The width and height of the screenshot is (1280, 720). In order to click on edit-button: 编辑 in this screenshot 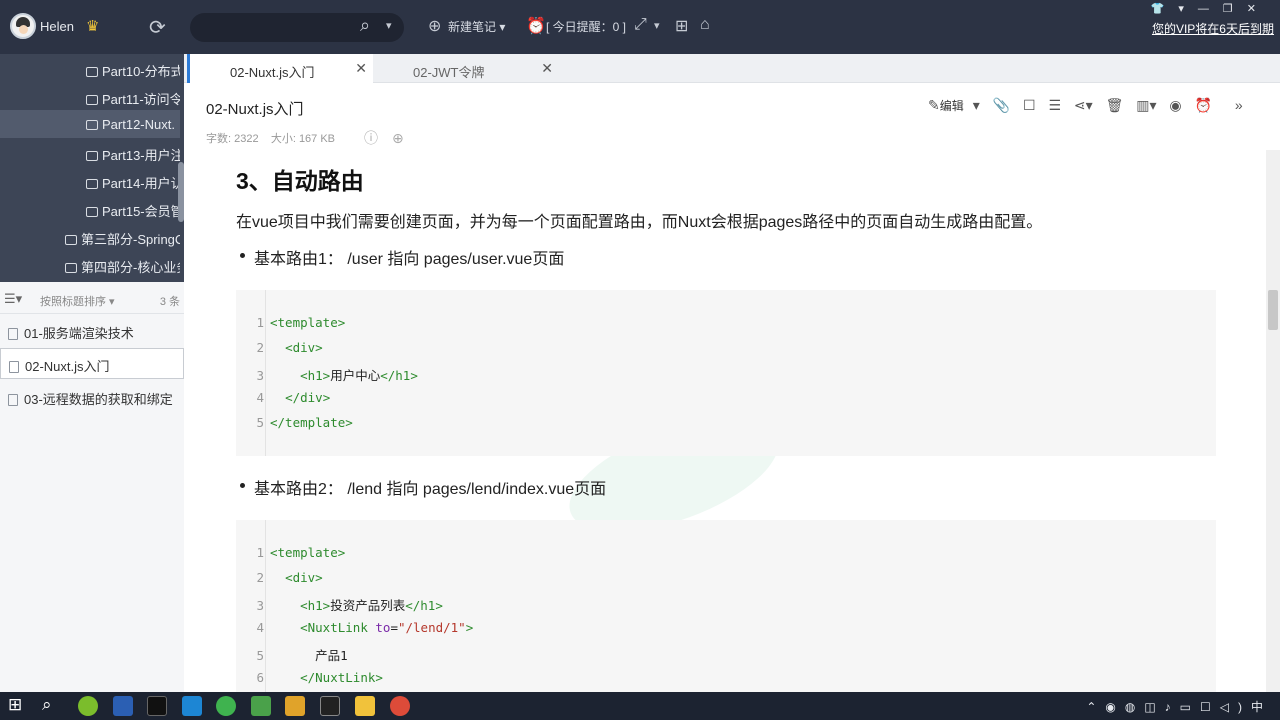, I will do `click(952, 105)`.